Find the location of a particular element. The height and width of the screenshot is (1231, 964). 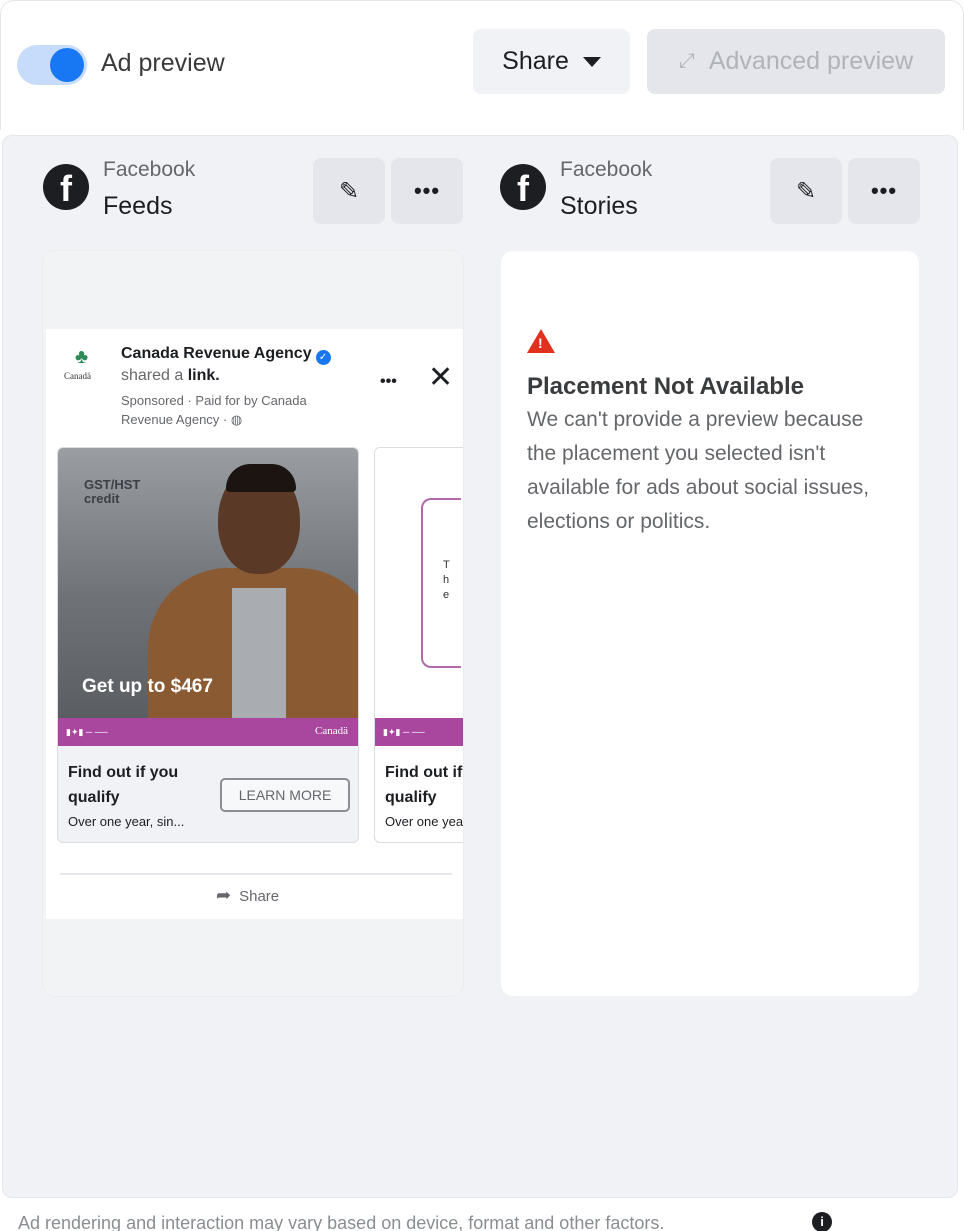

post-subtitle: shared a link. is located at coordinates (170, 376).